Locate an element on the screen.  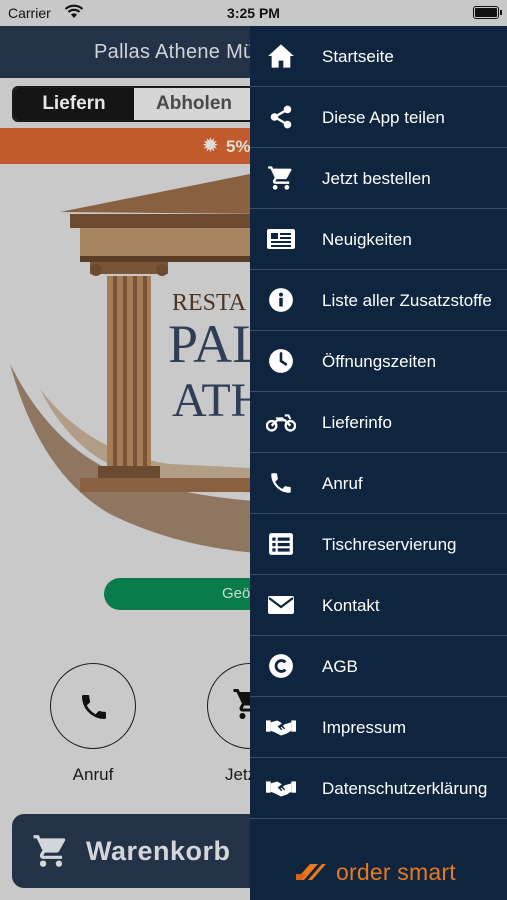
order-smart-logo-icon is located at coordinates (311, 874).